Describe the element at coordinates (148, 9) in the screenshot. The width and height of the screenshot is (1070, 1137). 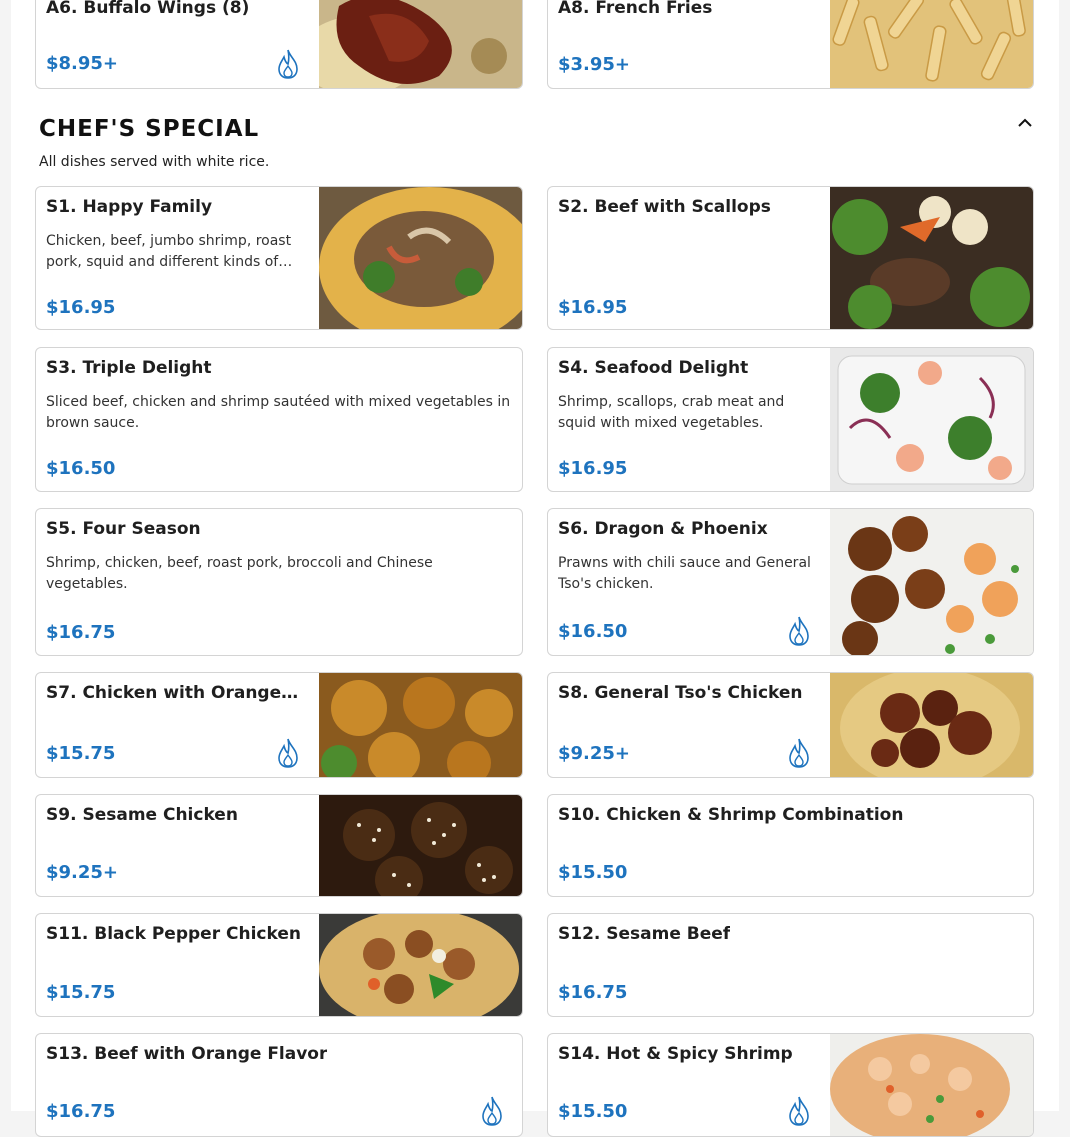
I see `item-name: A6. Buffalo Wings (8)` at that location.